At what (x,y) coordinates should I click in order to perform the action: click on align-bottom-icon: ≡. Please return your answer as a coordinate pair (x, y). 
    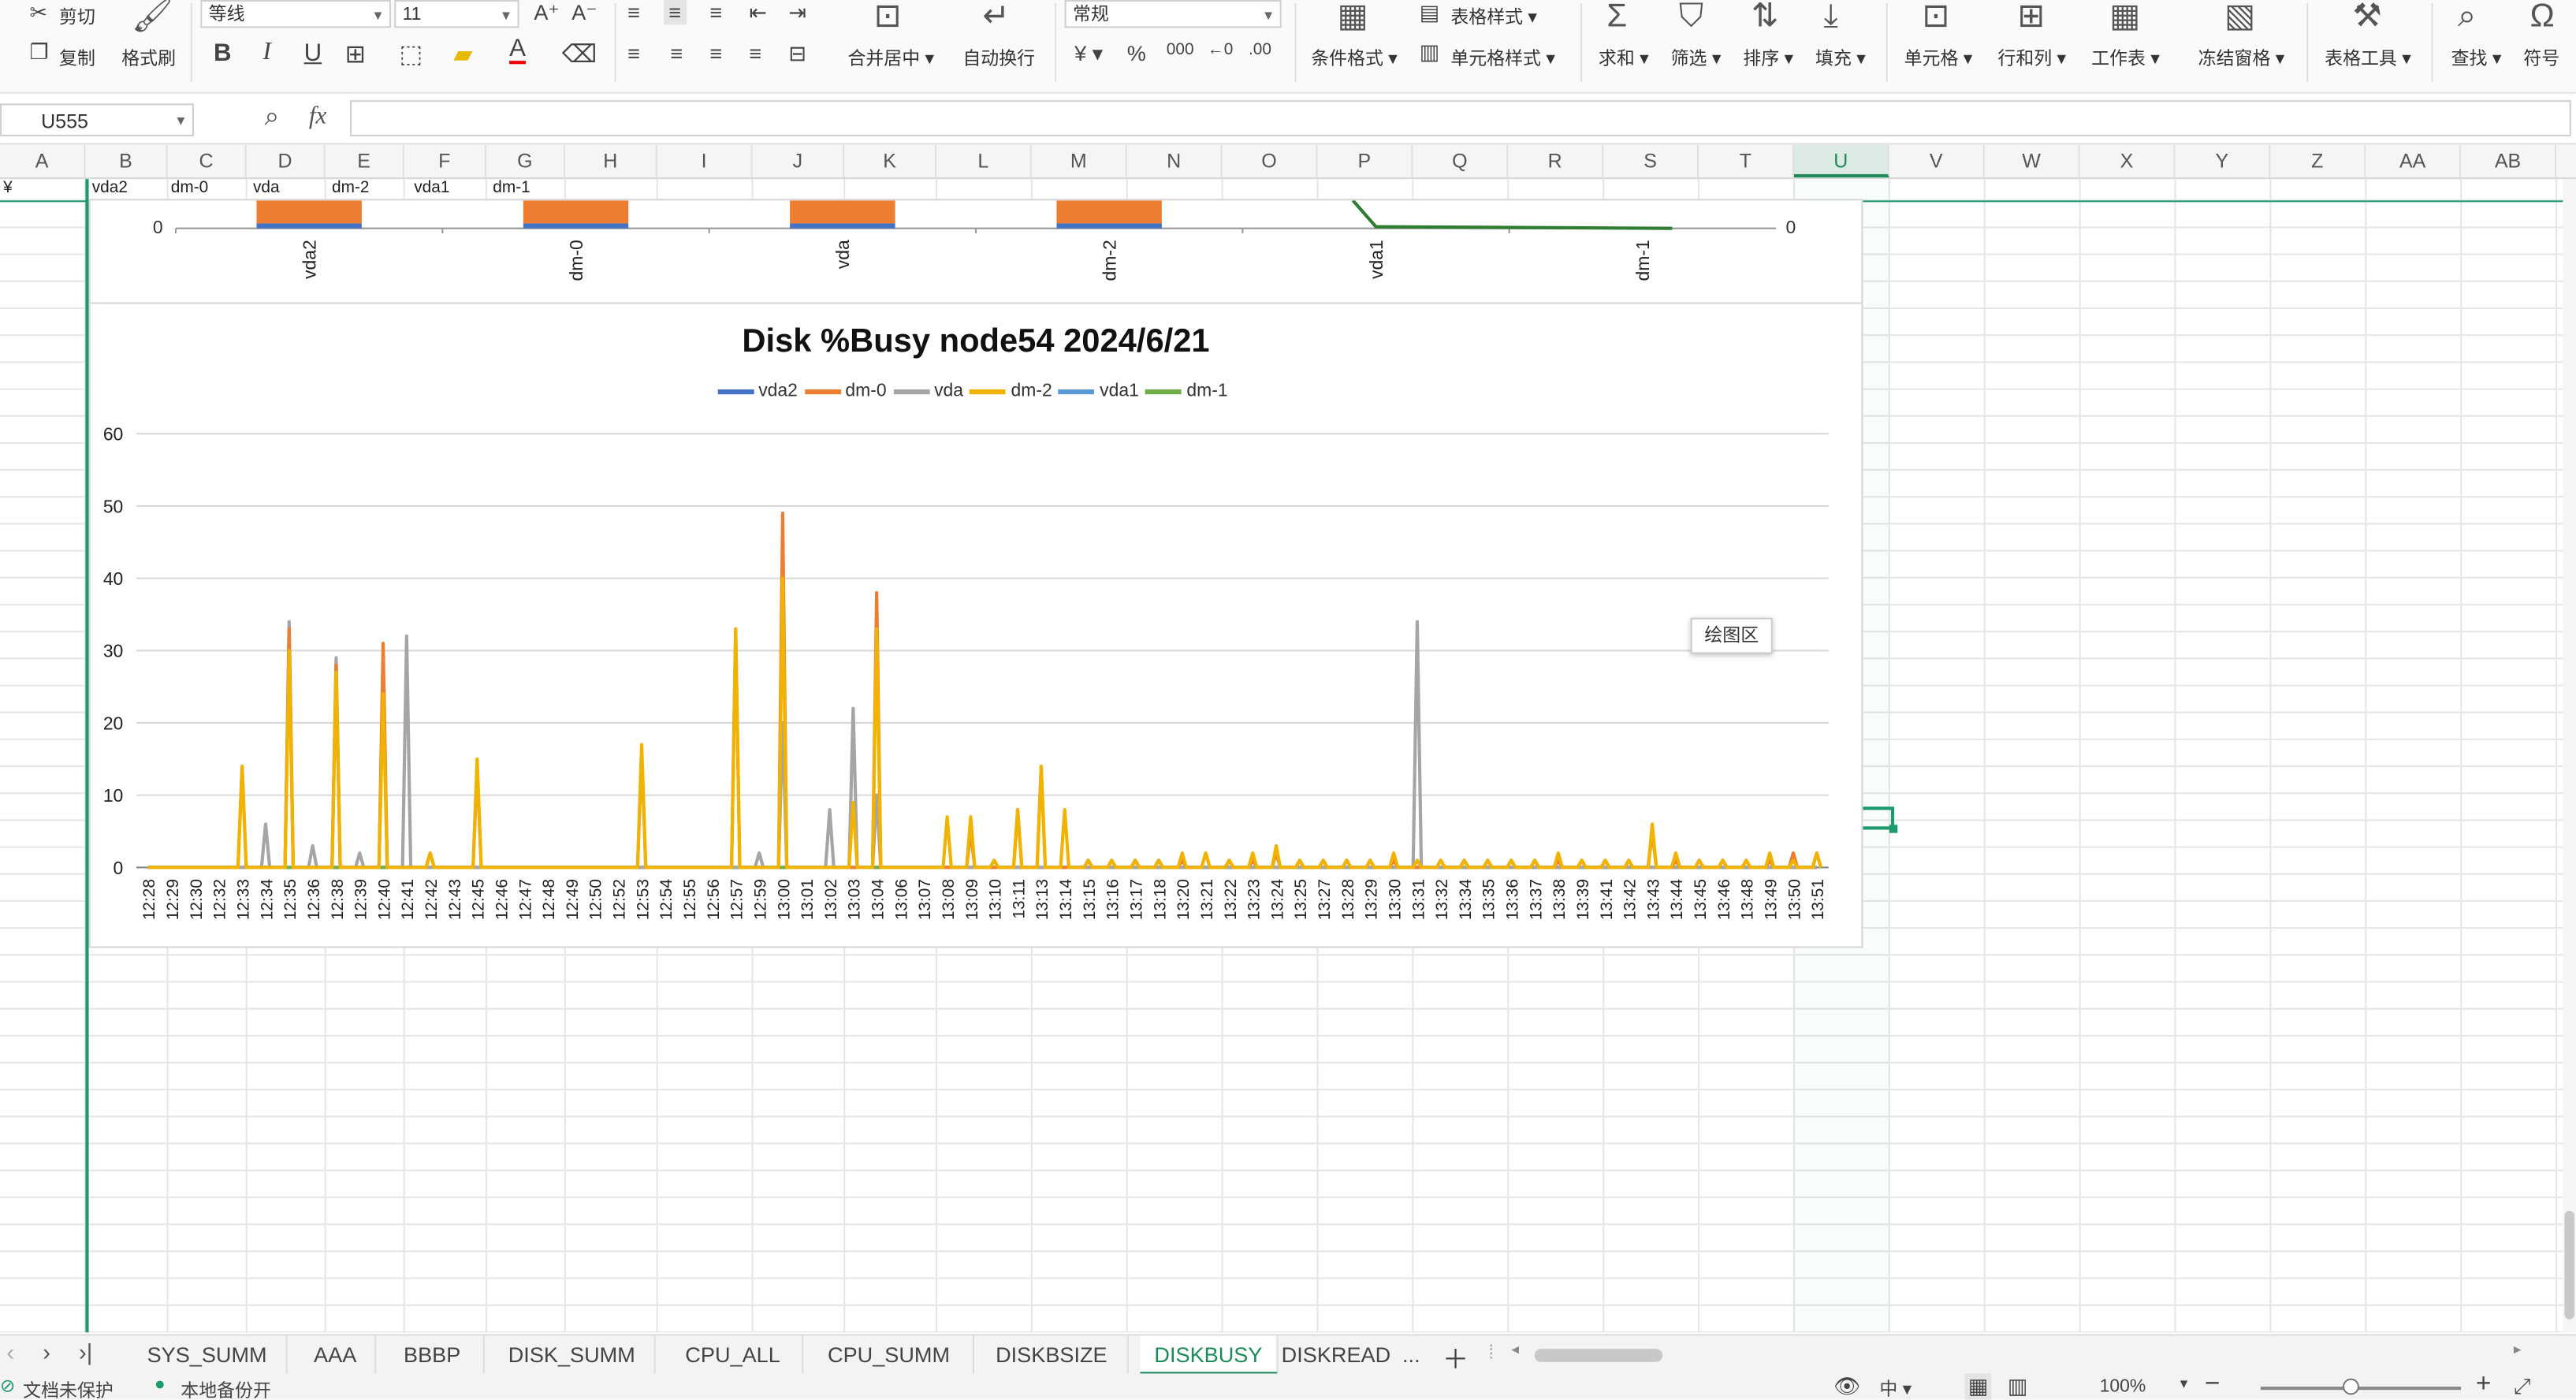
    Looking at the image, I should click on (715, 12).